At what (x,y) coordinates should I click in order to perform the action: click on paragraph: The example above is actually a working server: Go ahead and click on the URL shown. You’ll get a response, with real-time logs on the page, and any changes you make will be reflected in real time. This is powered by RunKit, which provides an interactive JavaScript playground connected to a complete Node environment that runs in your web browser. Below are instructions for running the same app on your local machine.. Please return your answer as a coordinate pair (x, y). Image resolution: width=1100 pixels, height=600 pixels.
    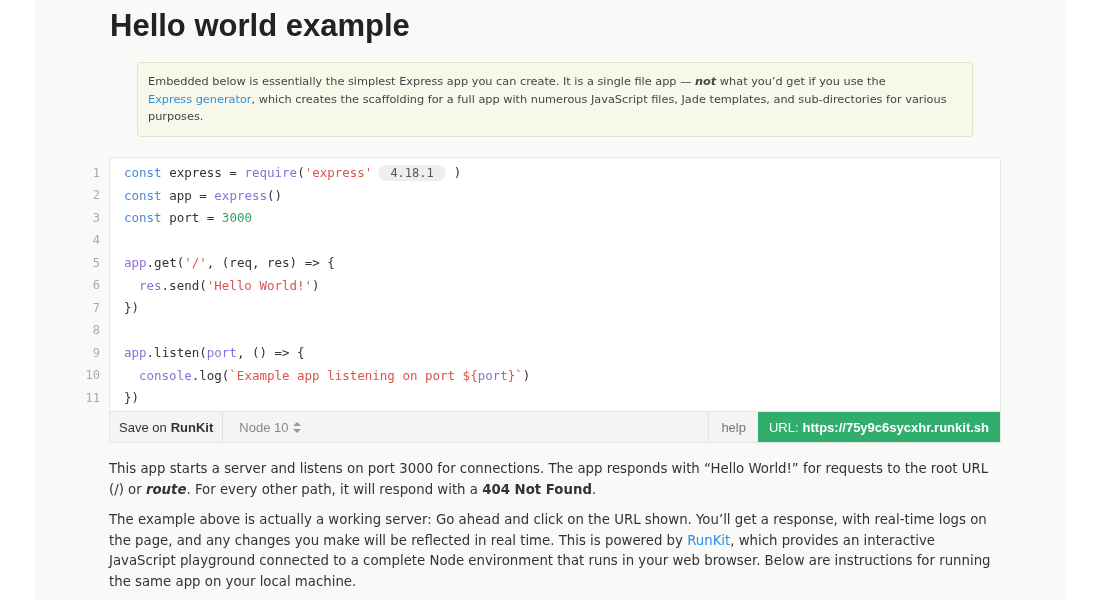
    Looking at the image, I should click on (550, 551).